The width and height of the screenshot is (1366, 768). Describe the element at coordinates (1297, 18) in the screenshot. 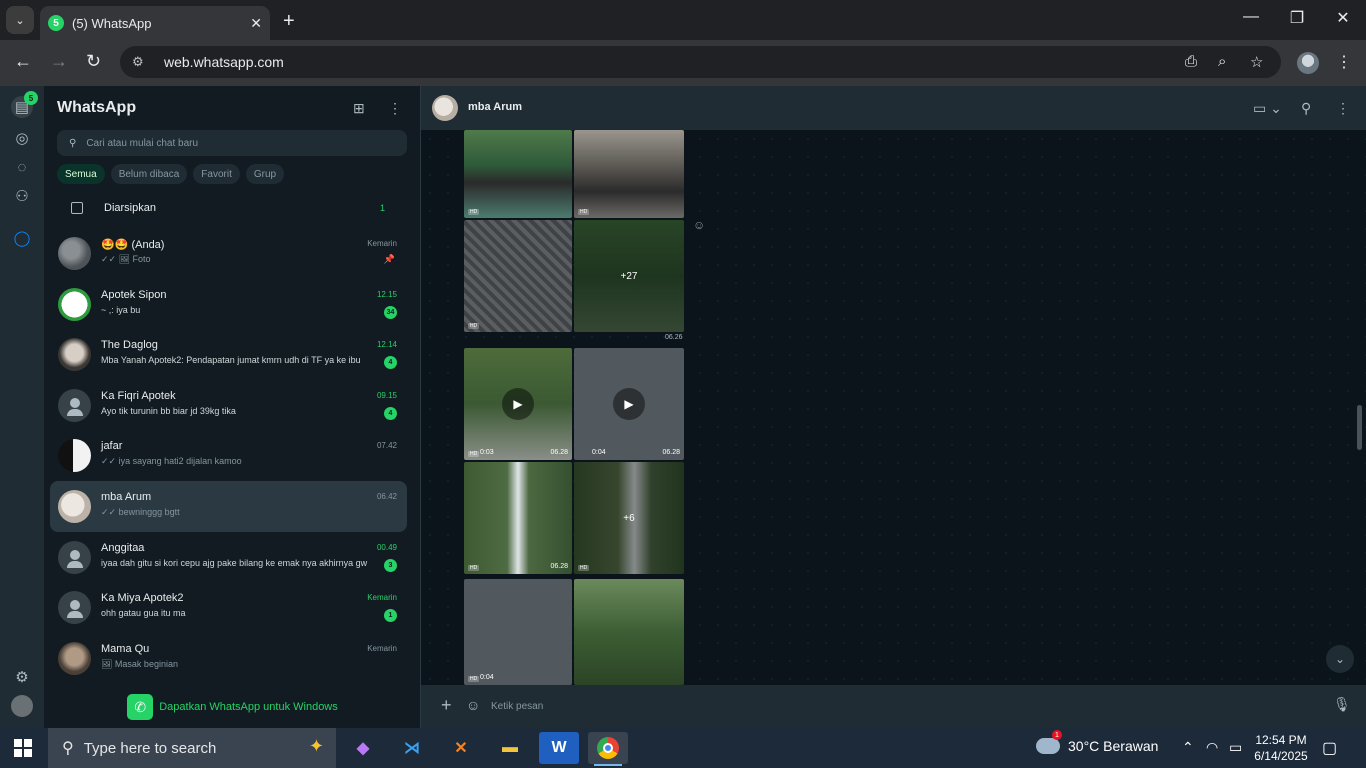

I see `restore-icon: ❐` at that location.